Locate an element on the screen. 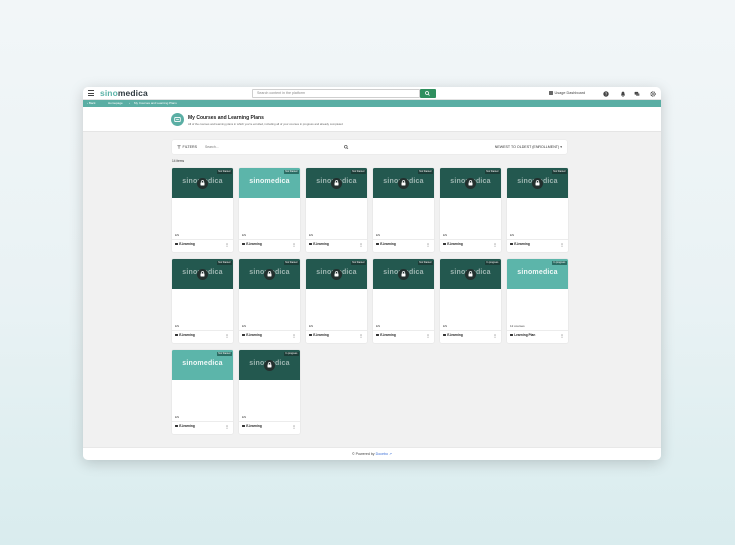 The image size is (735, 545). logo-part-1: sino is located at coordinates (109, 93).